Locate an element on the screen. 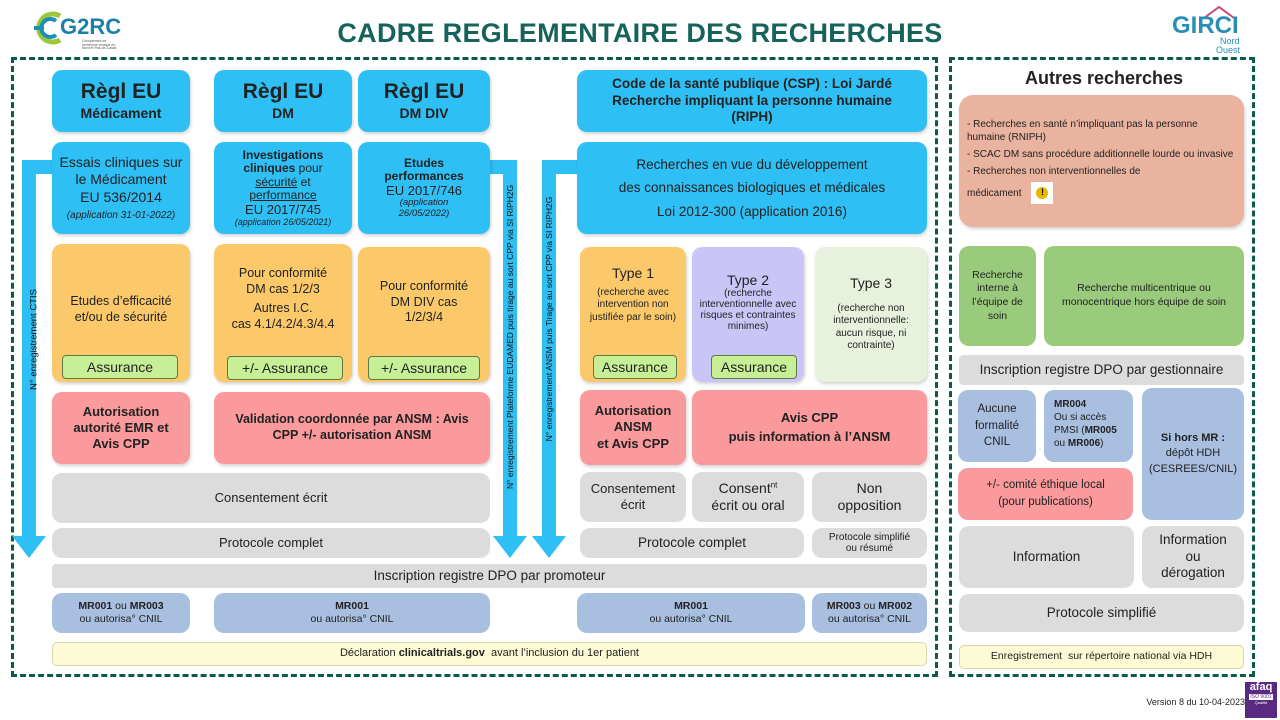 Image resolution: width=1280 pixels, height=720 pixels. mr-0-l1: MR001 ou MR003 is located at coordinates (120, 606).